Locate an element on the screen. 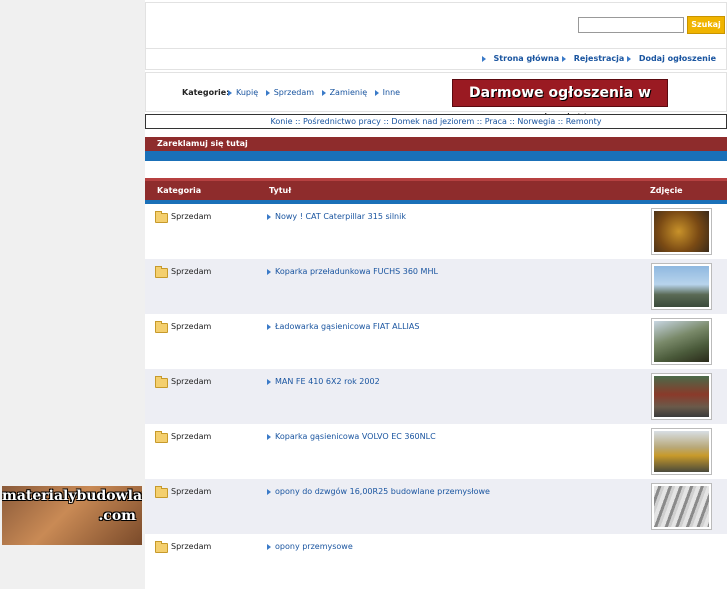 This screenshot has width=727, height=589. search-button: Szukaj is located at coordinates (706, 25).